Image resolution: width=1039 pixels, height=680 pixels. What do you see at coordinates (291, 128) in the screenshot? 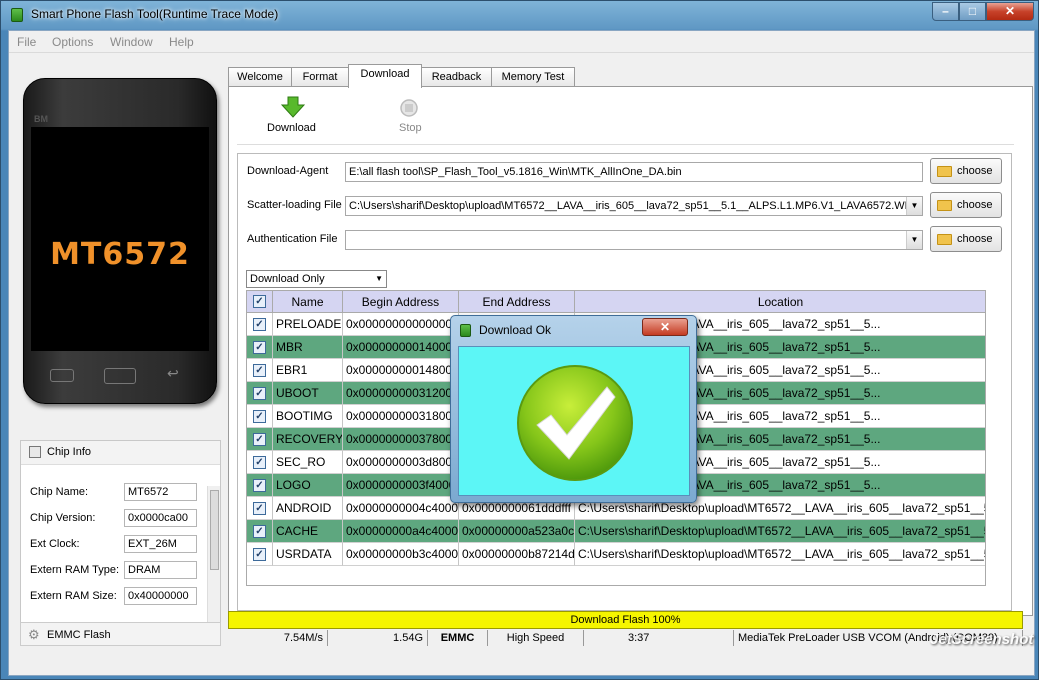
I see `download-label: Download` at bounding box center [291, 128].